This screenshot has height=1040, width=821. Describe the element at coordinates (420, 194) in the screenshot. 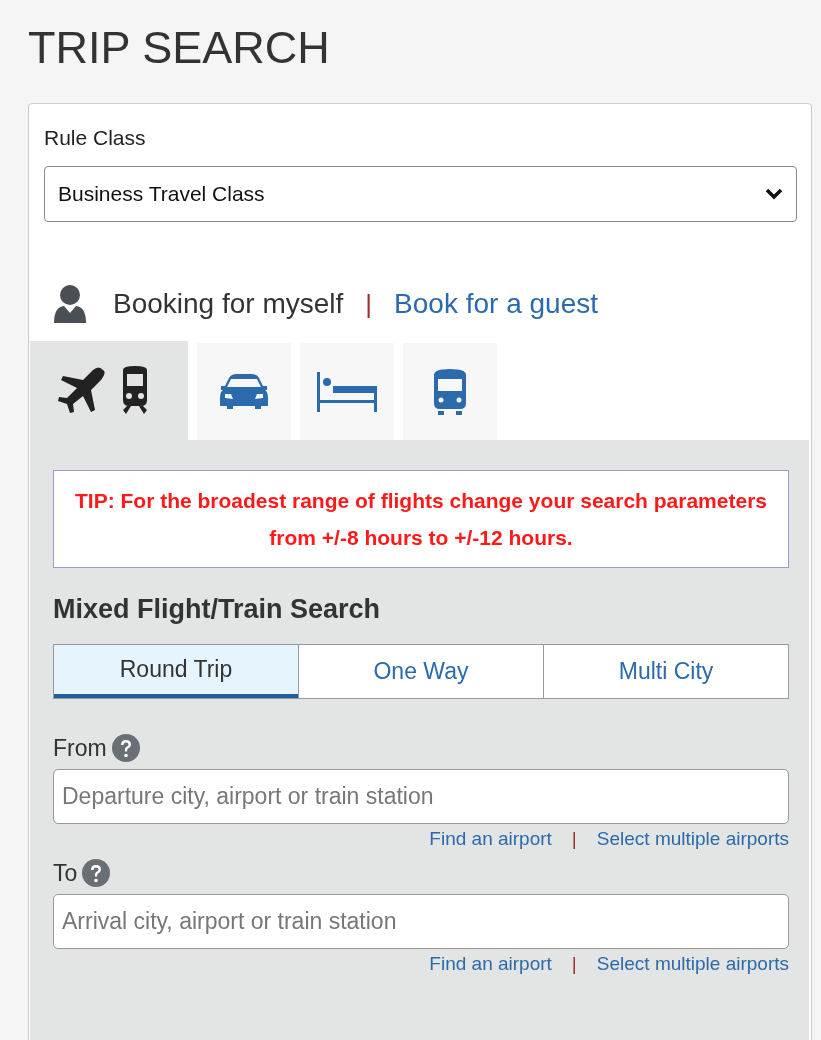

I see `rule-class-select: Business Travel Class` at that location.